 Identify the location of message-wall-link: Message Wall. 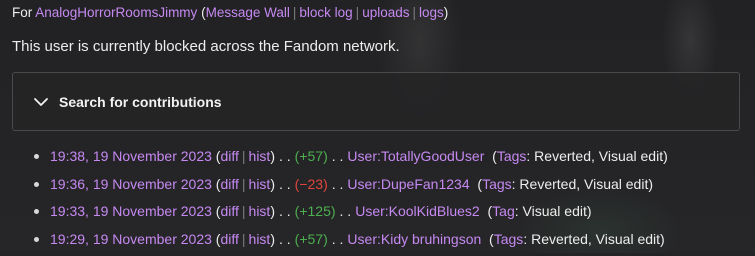
(248, 12).